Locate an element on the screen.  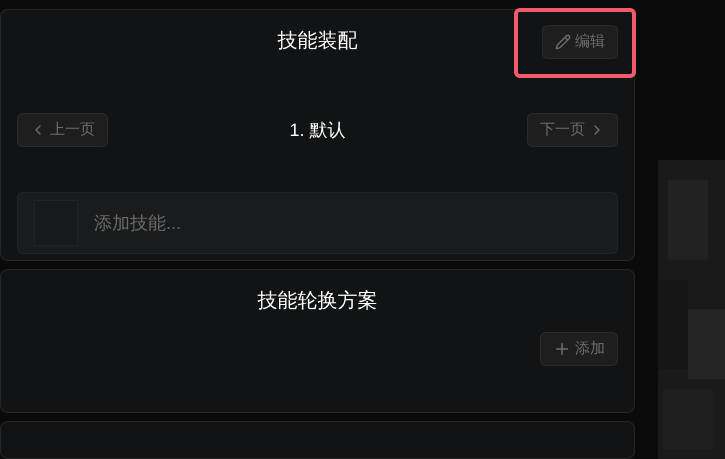
previous-page-button: 上一页 is located at coordinates (62, 130).